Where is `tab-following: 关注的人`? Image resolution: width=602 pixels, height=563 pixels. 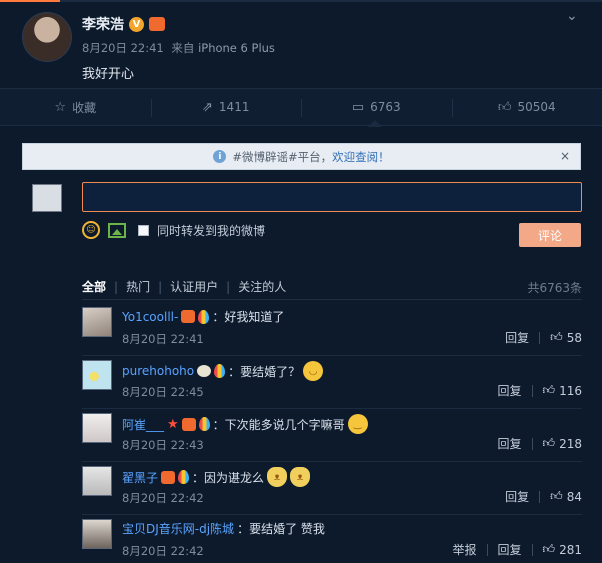 tab-following: 关注的人 is located at coordinates (262, 286).